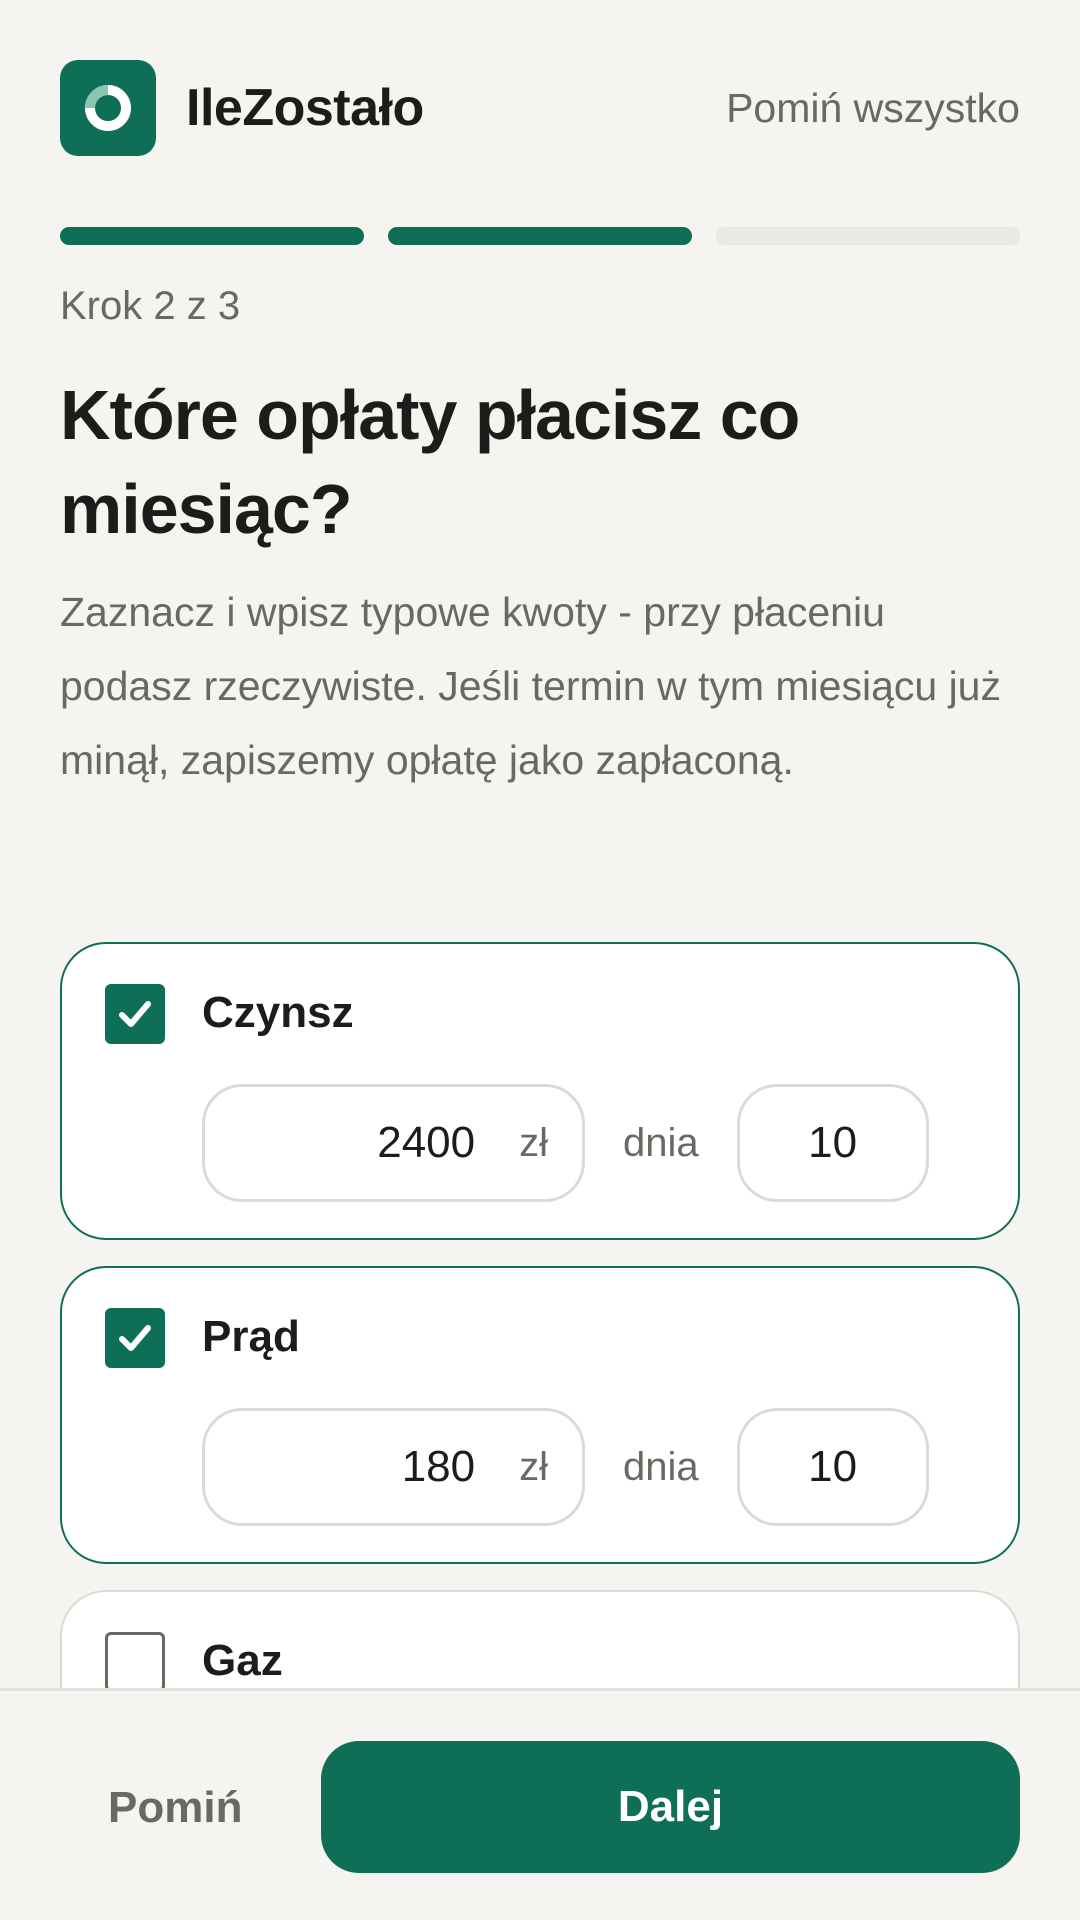  What do you see at coordinates (540, 108) in the screenshot?
I see `header: IleZostało Pomiń wszystko` at bounding box center [540, 108].